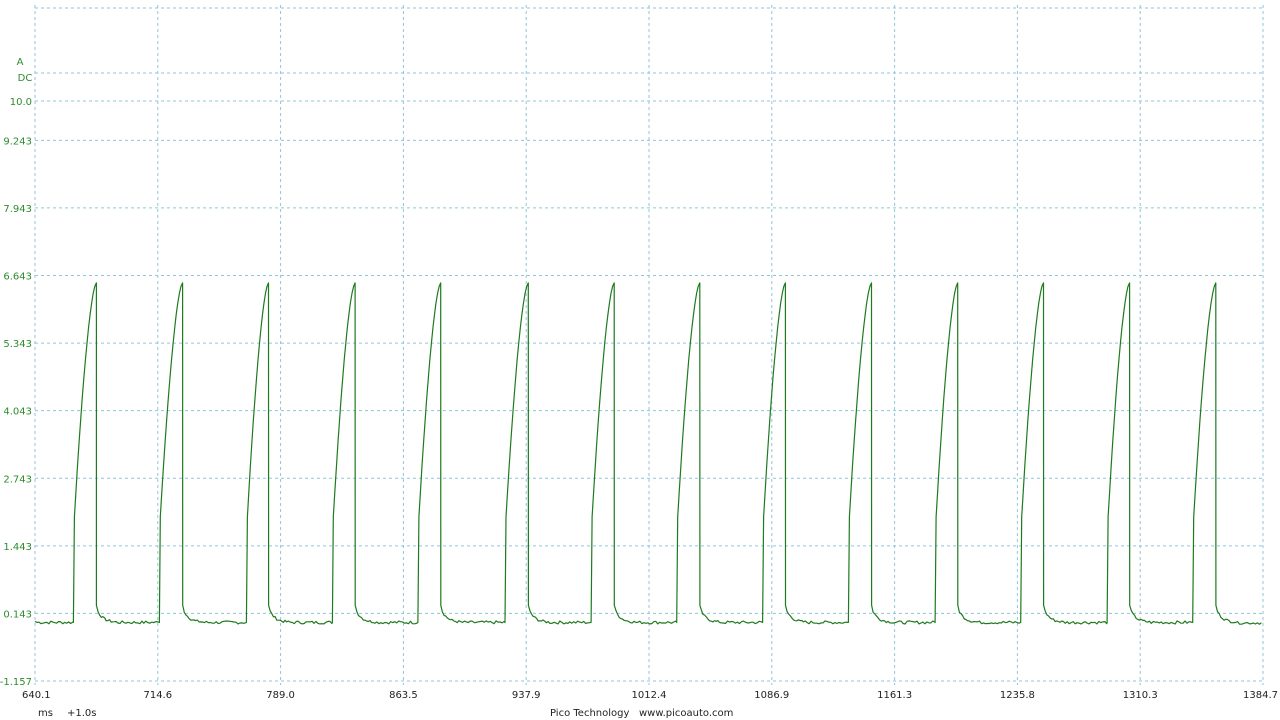 The width and height of the screenshot is (1280, 720). I want to click on x-tick-label: 1161.3, so click(894, 695).